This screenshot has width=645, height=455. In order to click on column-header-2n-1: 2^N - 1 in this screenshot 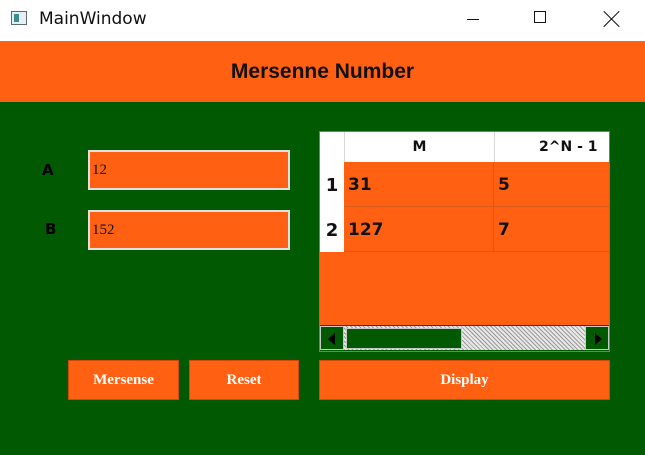, I will do `click(551, 147)`.